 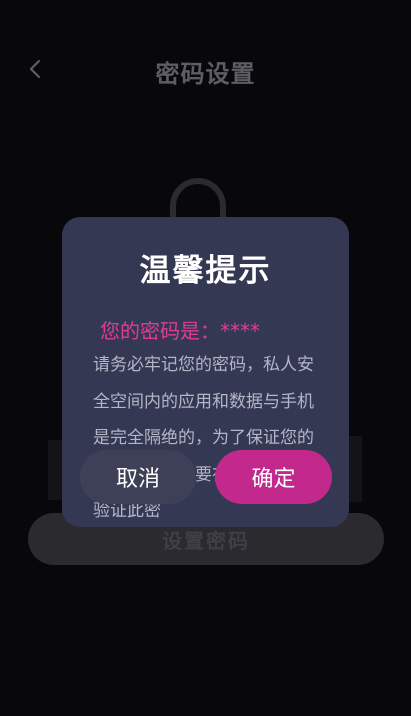 What do you see at coordinates (180, 331) in the screenshot?
I see `password-display: 您的密码是：****` at bounding box center [180, 331].